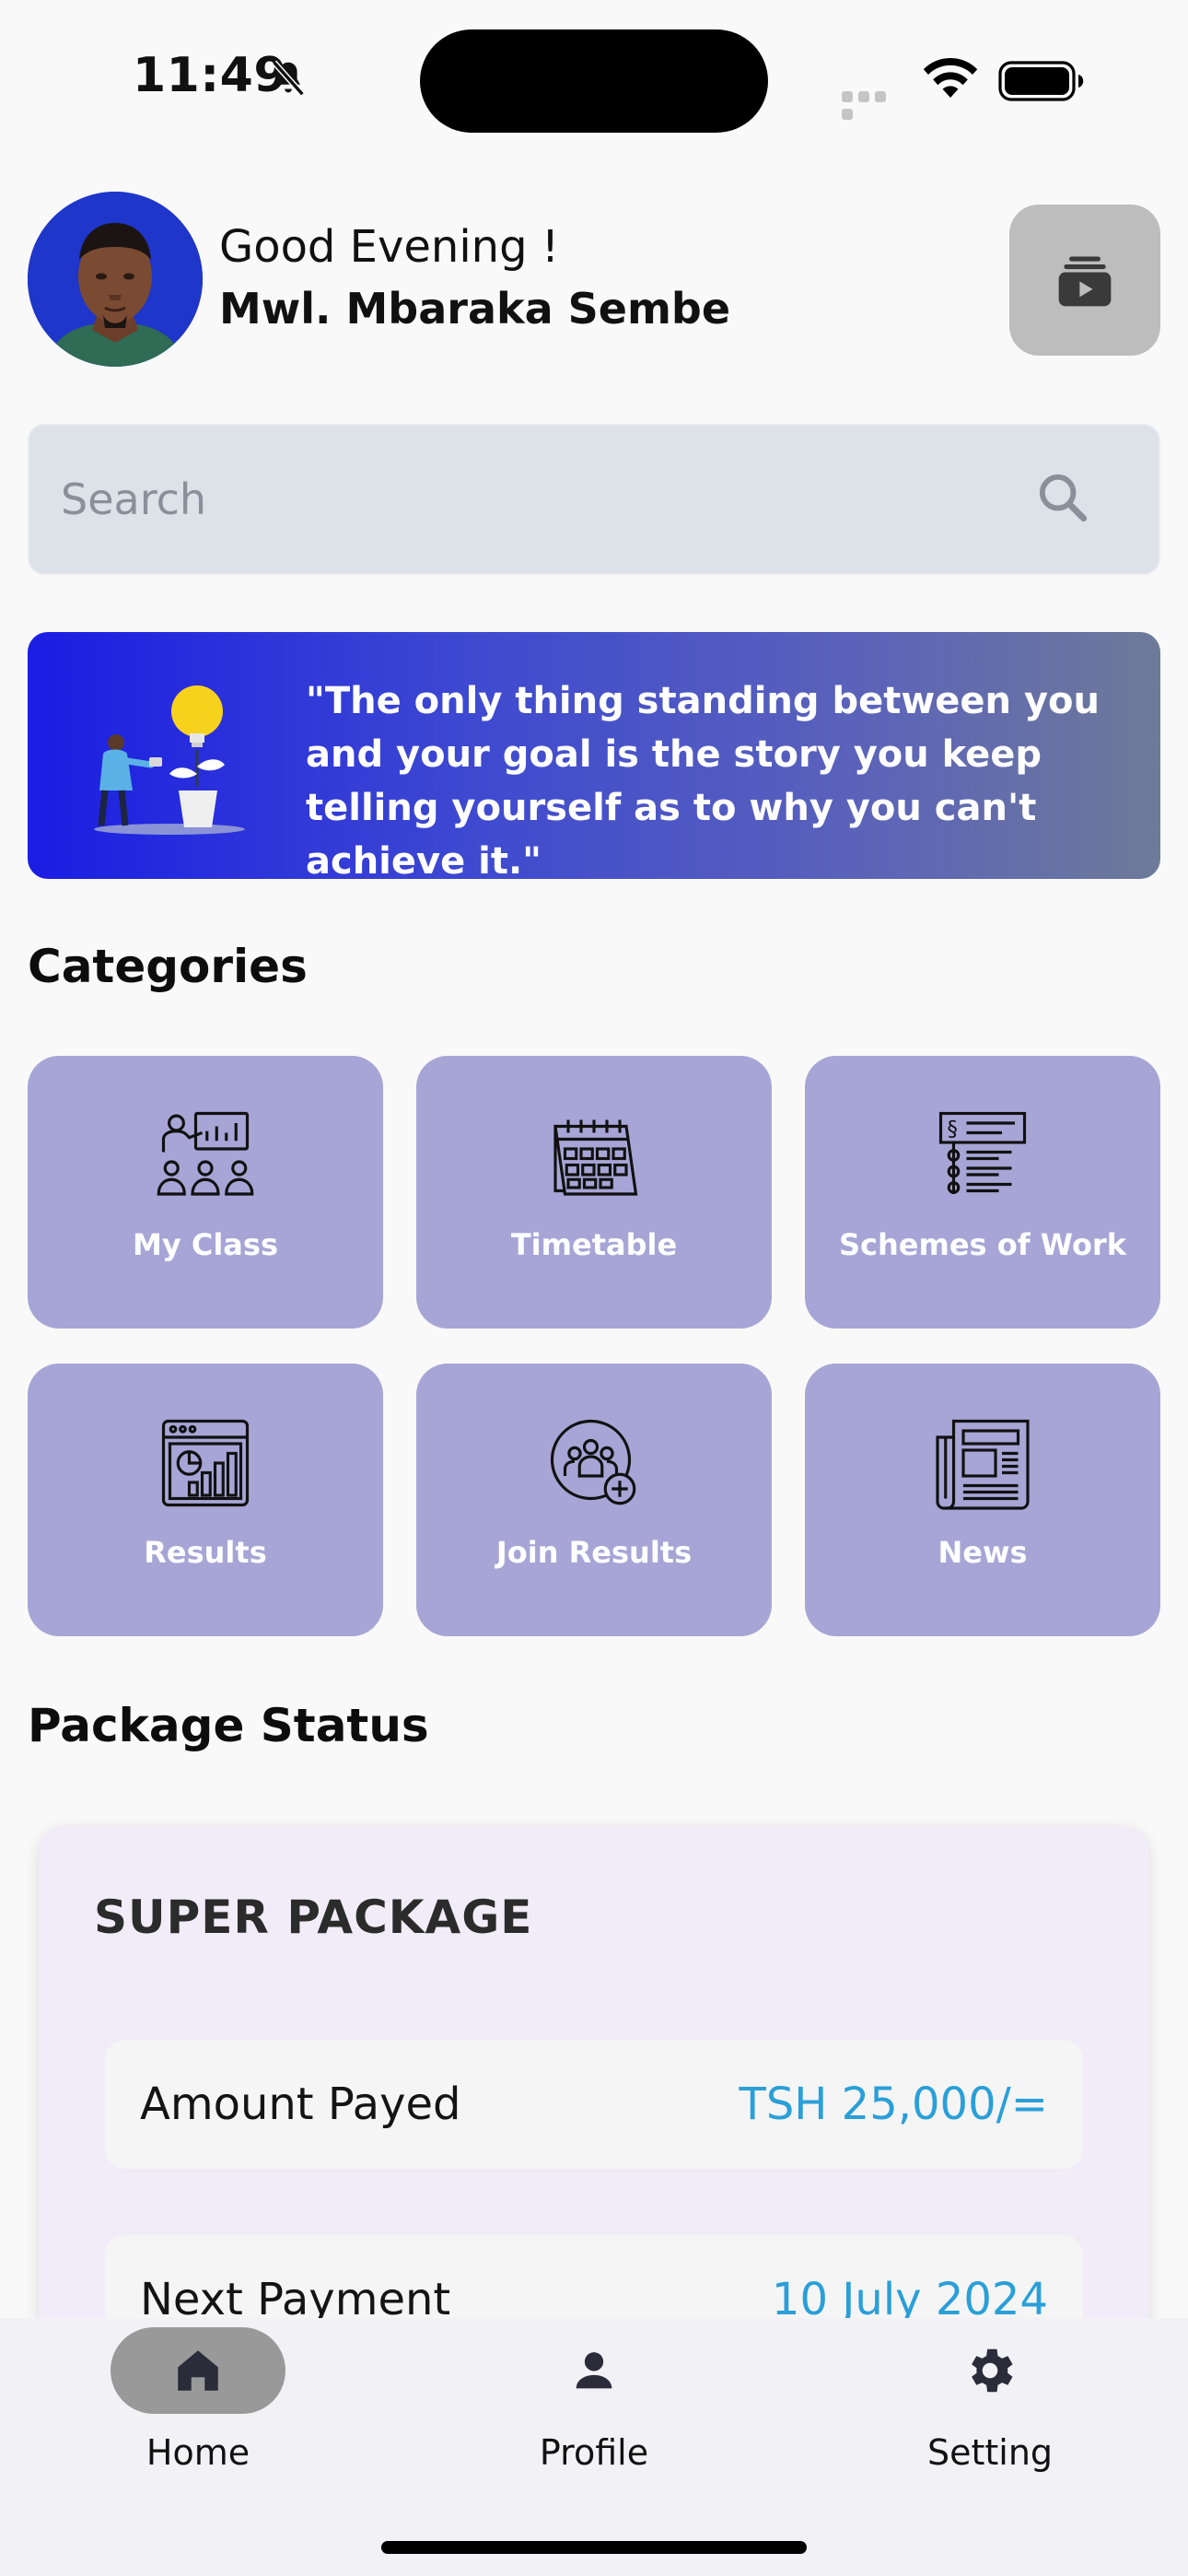 This screenshot has height=2576, width=1188. What do you see at coordinates (594, 1244) in the screenshot?
I see `category-label: Timetable` at bounding box center [594, 1244].